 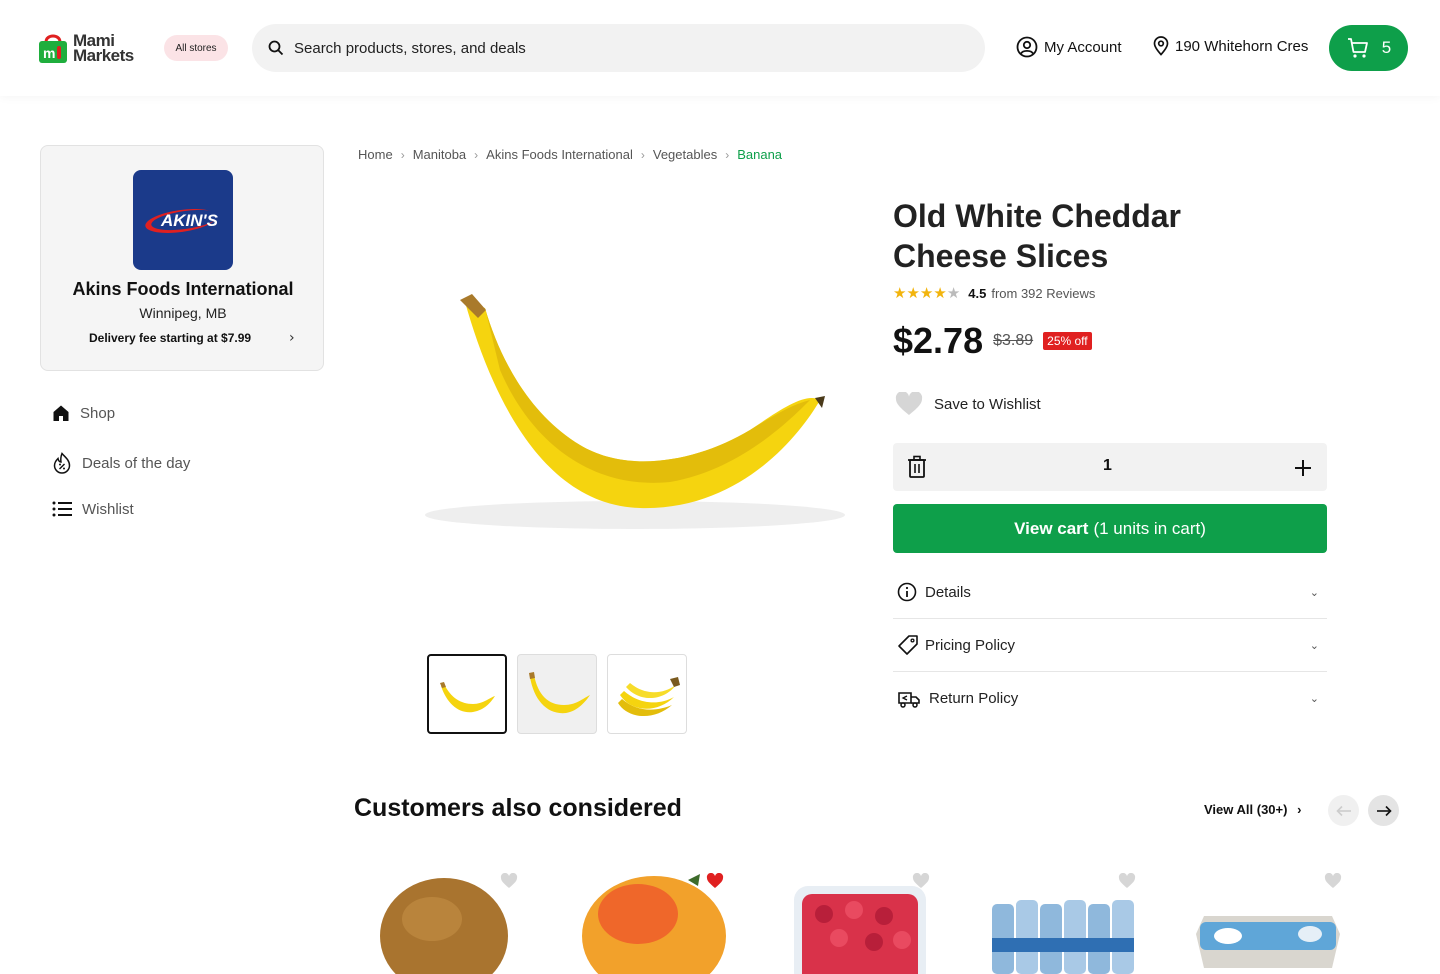 What do you see at coordinates (685, 154) in the screenshot?
I see `breadcrumb-category: Vegetables` at bounding box center [685, 154].